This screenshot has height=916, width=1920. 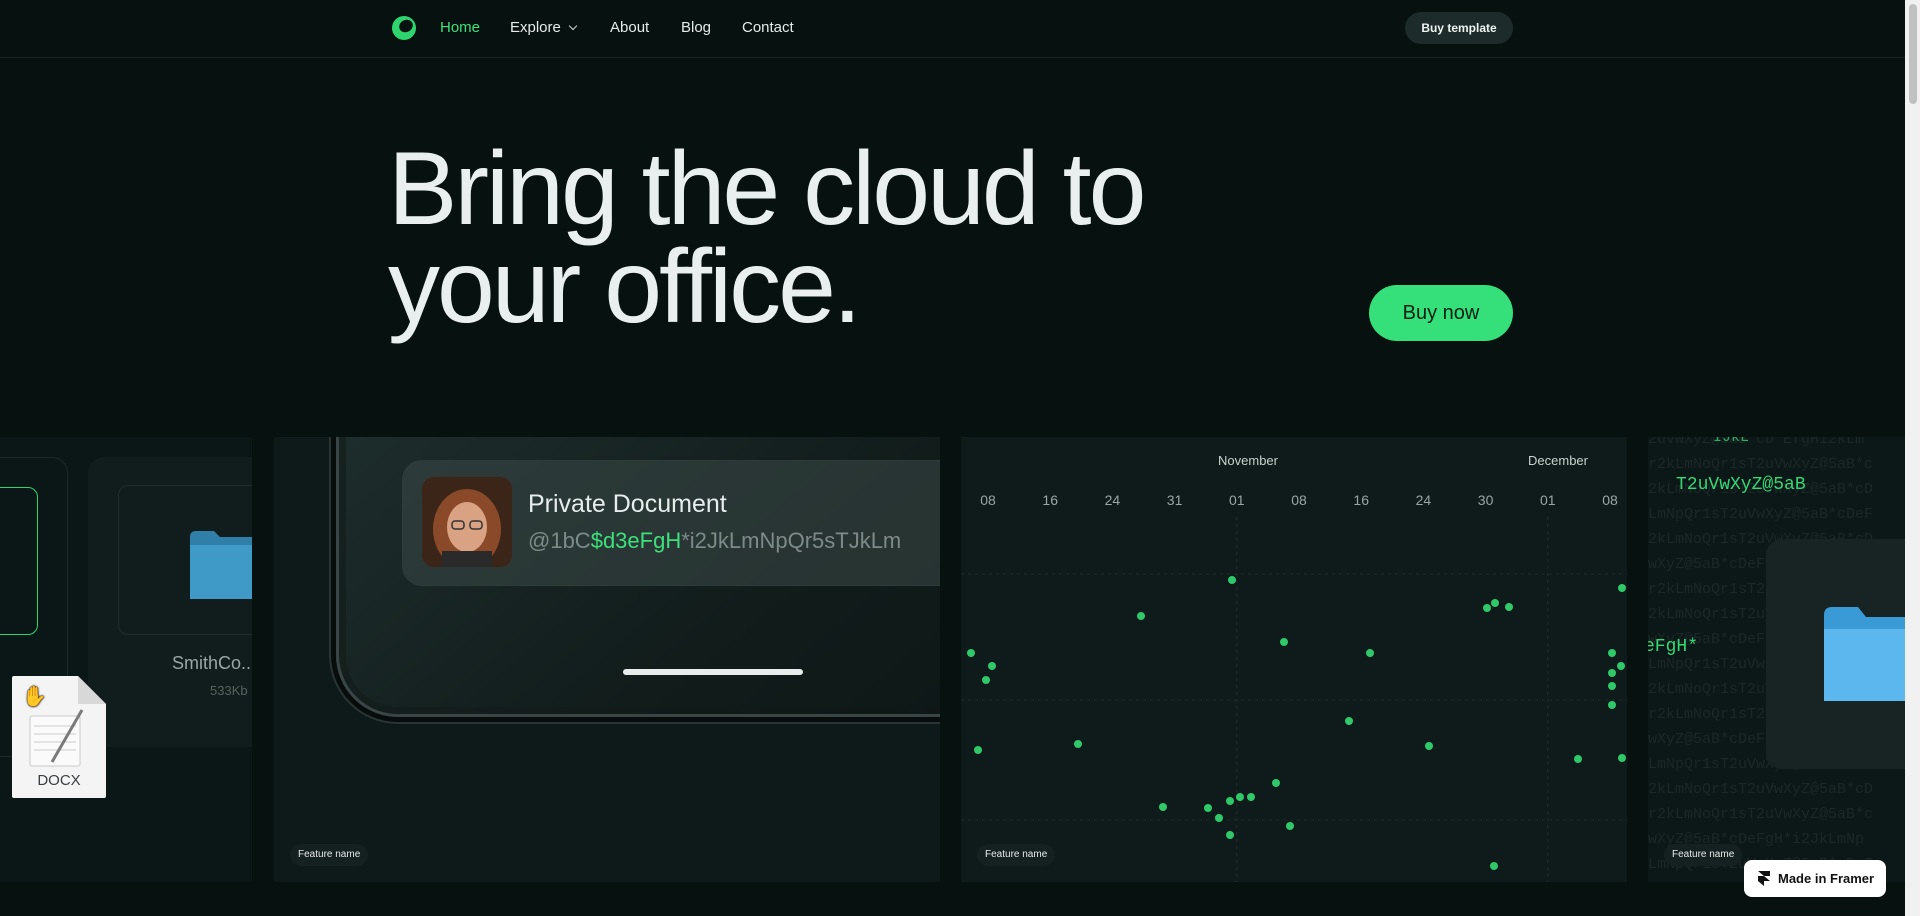 I want to click on nav-home: Home, so click(x=460, y=27).